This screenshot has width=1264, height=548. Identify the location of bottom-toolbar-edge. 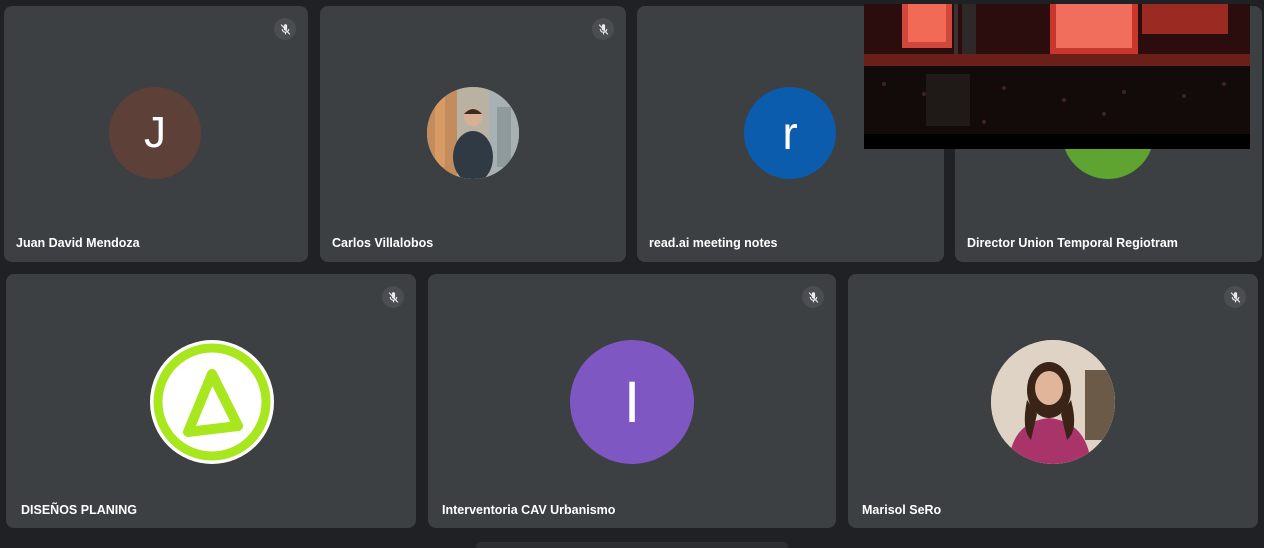
(632, 545).